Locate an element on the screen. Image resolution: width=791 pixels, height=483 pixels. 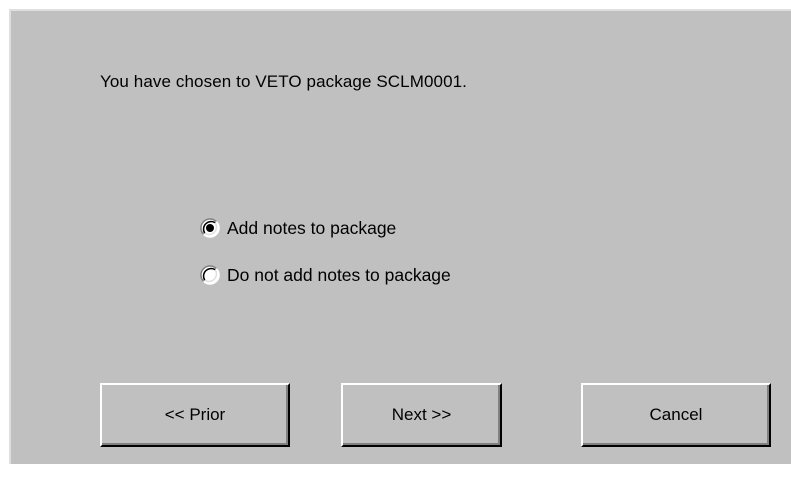
option-add-notes: Add notes to package is located at coordinates (298, 228).